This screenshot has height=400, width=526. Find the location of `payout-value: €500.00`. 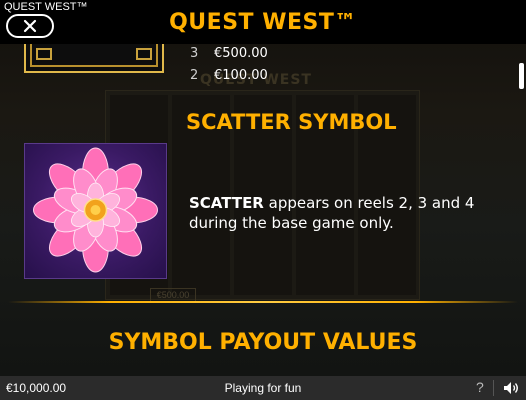

payout-value: €500.00 is located at coordinates (241, 53).